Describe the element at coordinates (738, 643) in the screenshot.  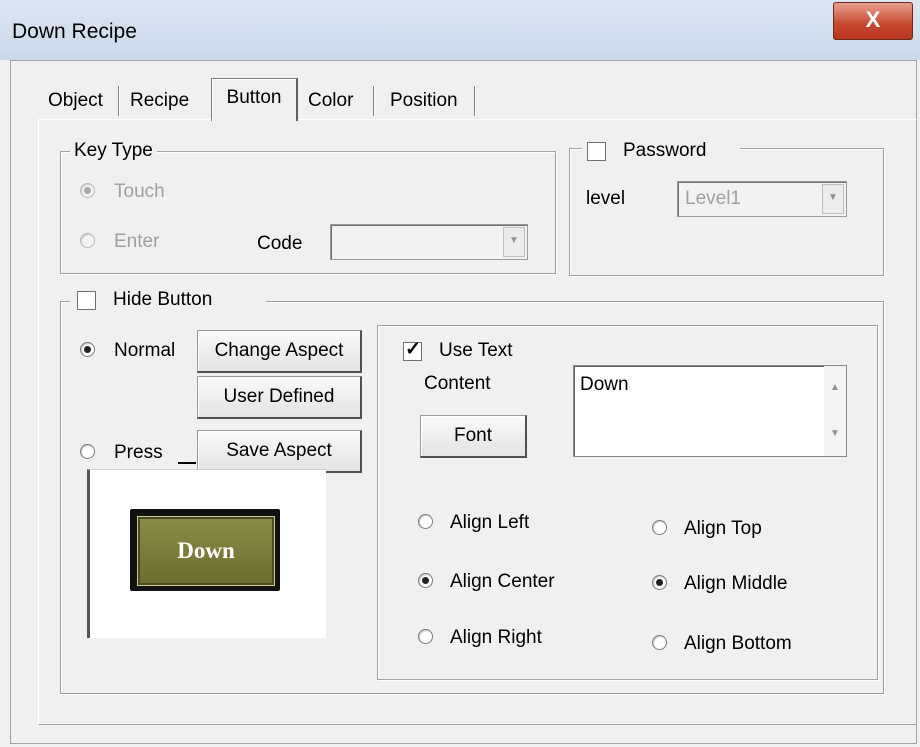
I see `align-bottom-label: Align Bottom` at that location.